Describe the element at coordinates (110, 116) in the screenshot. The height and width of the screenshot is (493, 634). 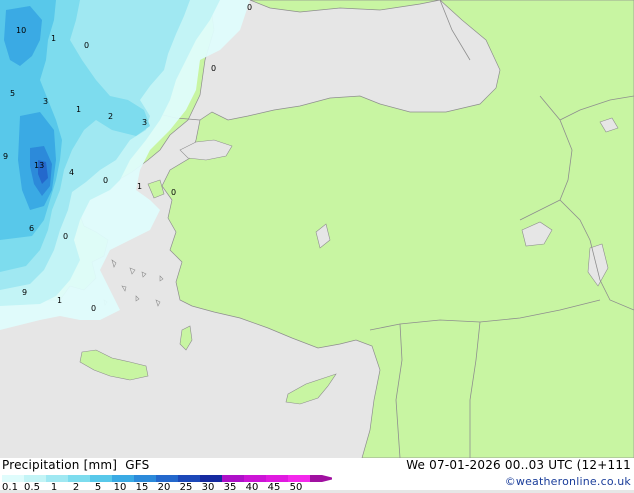
I see `map-value: 2` at that location.